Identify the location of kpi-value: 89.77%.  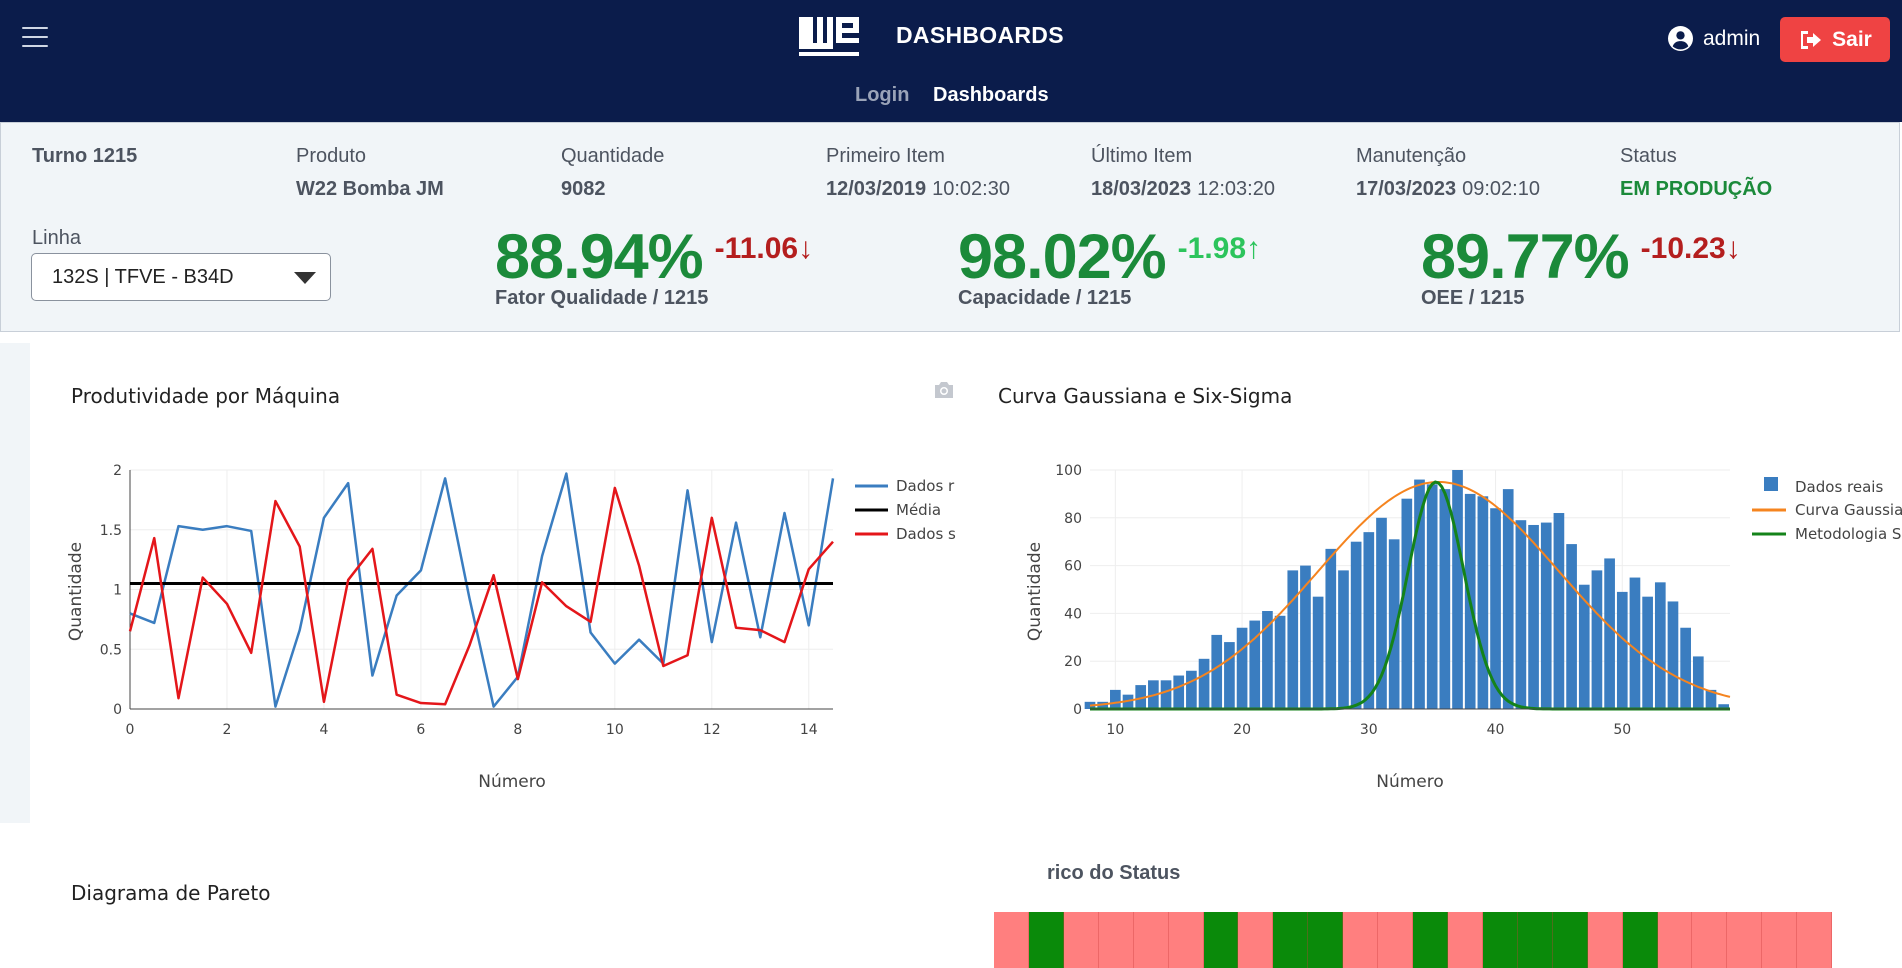
(1525, 257).